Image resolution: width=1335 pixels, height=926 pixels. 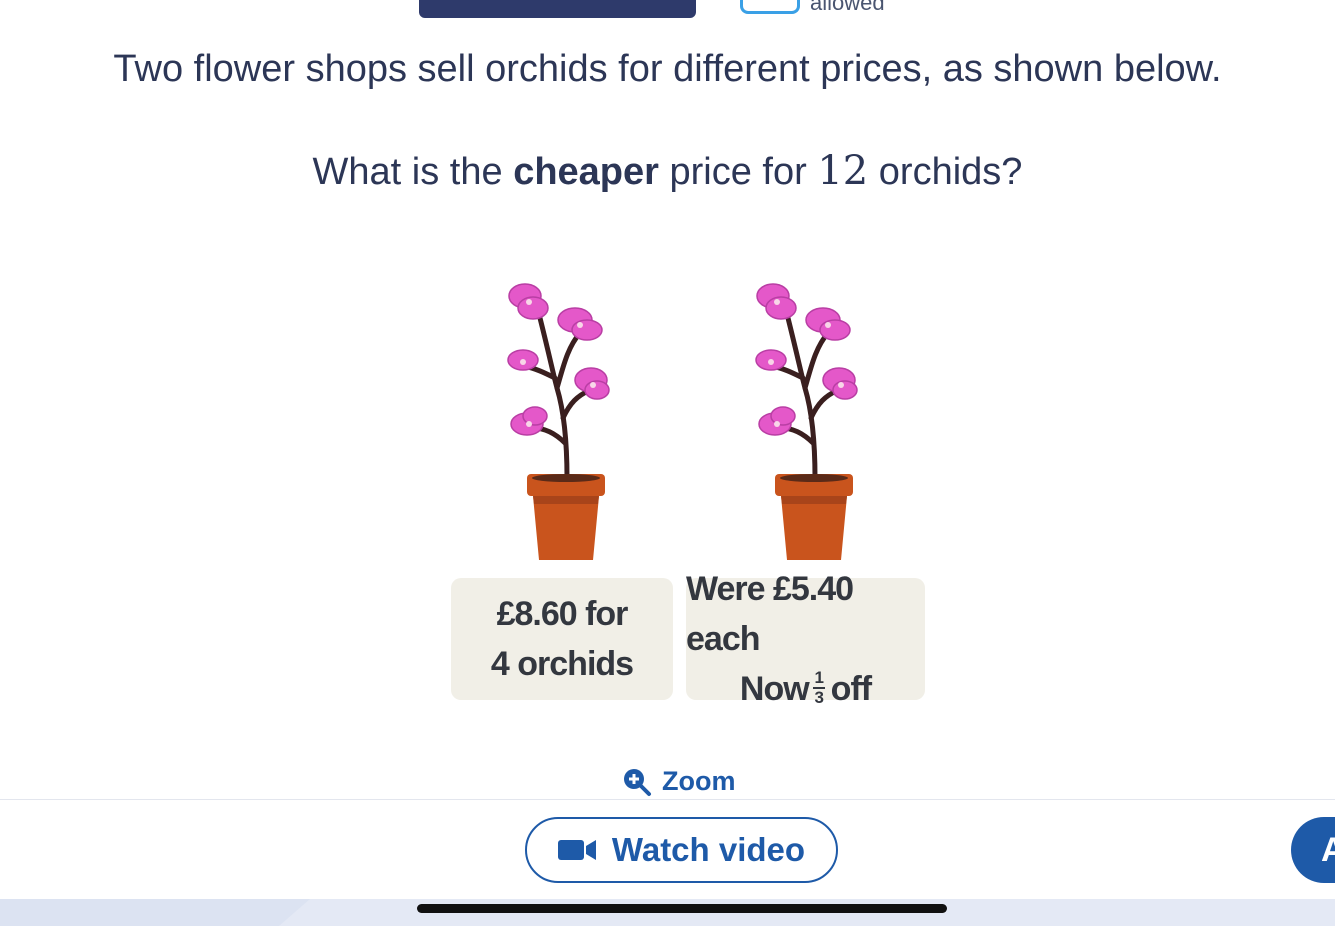 I want to click on watch-video-button: Watch video, so click(x=681, y=850).